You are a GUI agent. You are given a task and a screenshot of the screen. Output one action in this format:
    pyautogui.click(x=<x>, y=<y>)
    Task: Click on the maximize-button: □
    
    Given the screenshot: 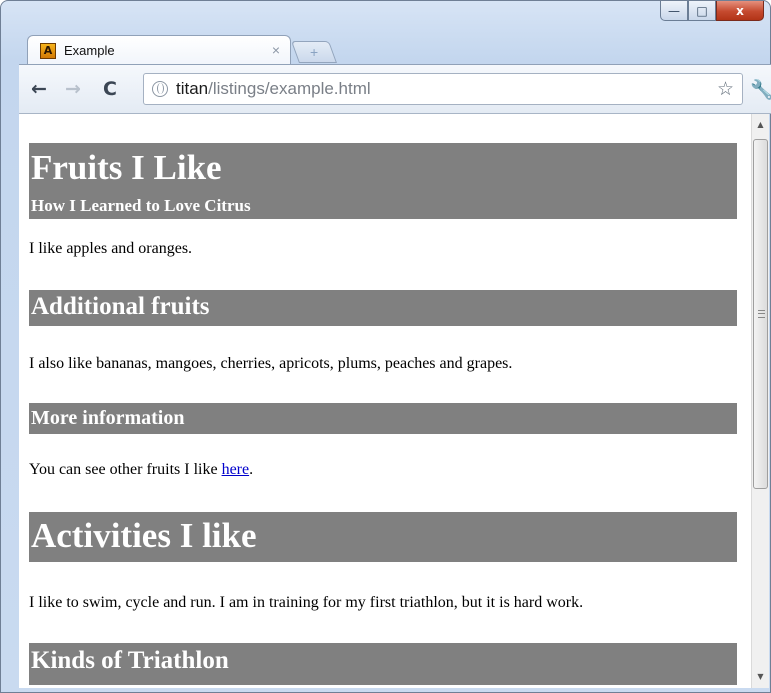 What is the action you would take?
    pyautogui.click(x=702, y=11)
    